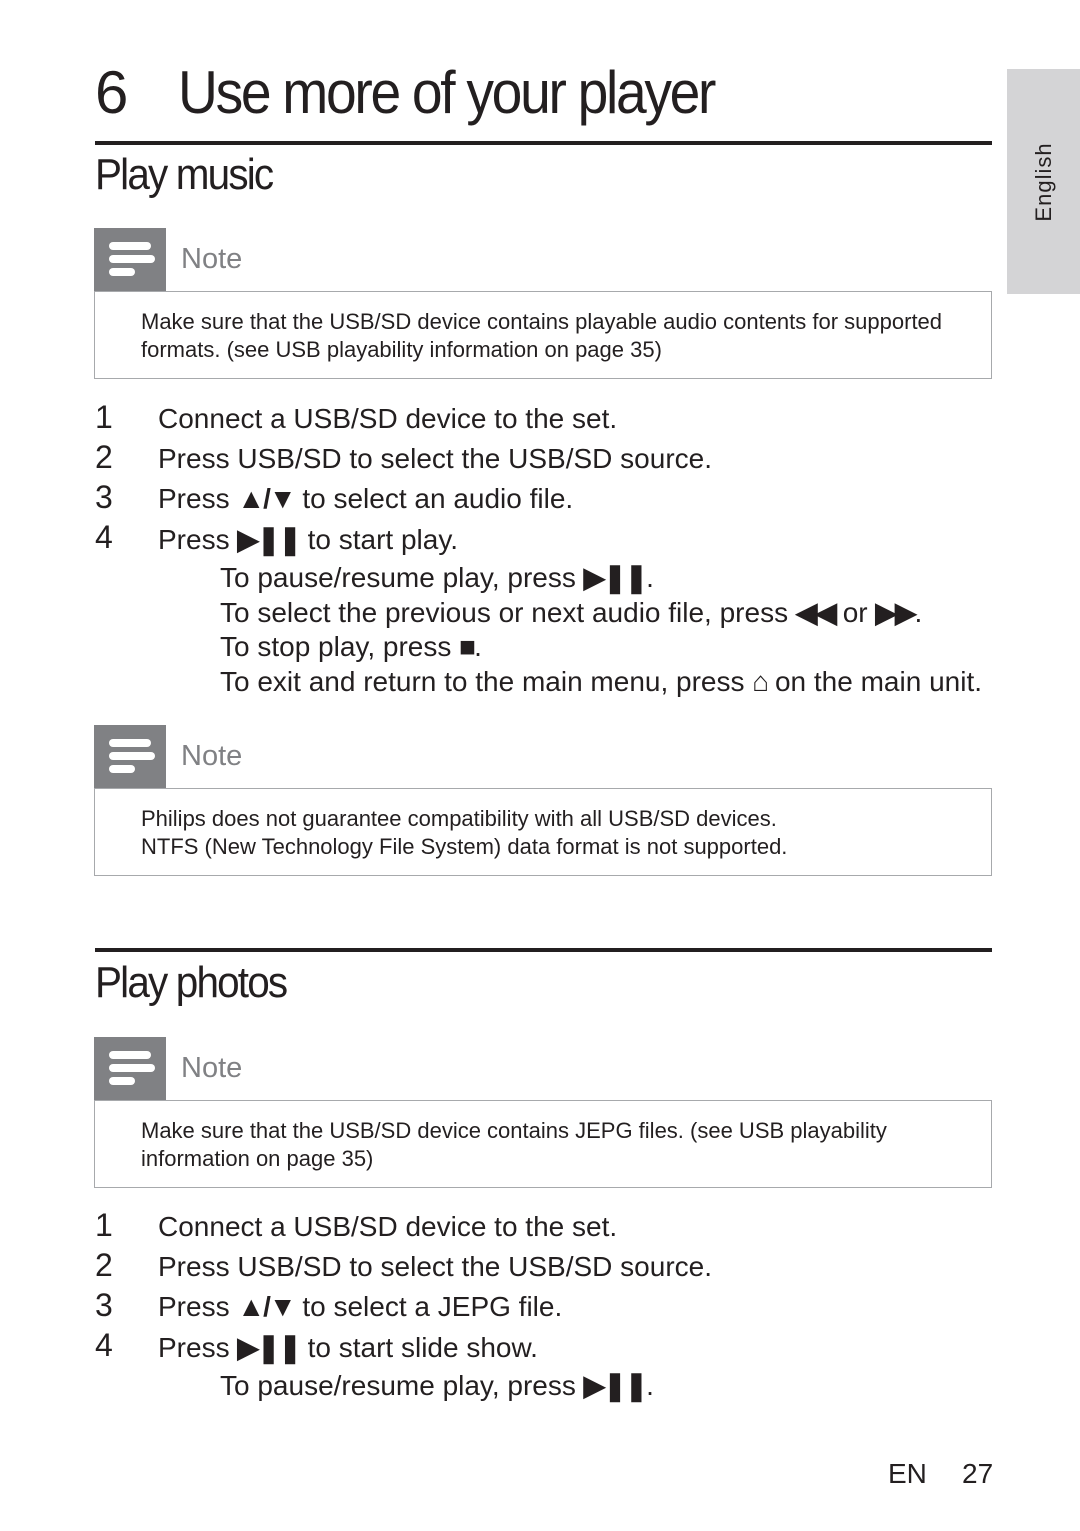 This screenshot has height=1531, width=1080. Describe the element at coordinates (575, 1309) in the screenshot. I see `step-item: 3 Press ▲/▼ to select a JEPG file.` at that location.